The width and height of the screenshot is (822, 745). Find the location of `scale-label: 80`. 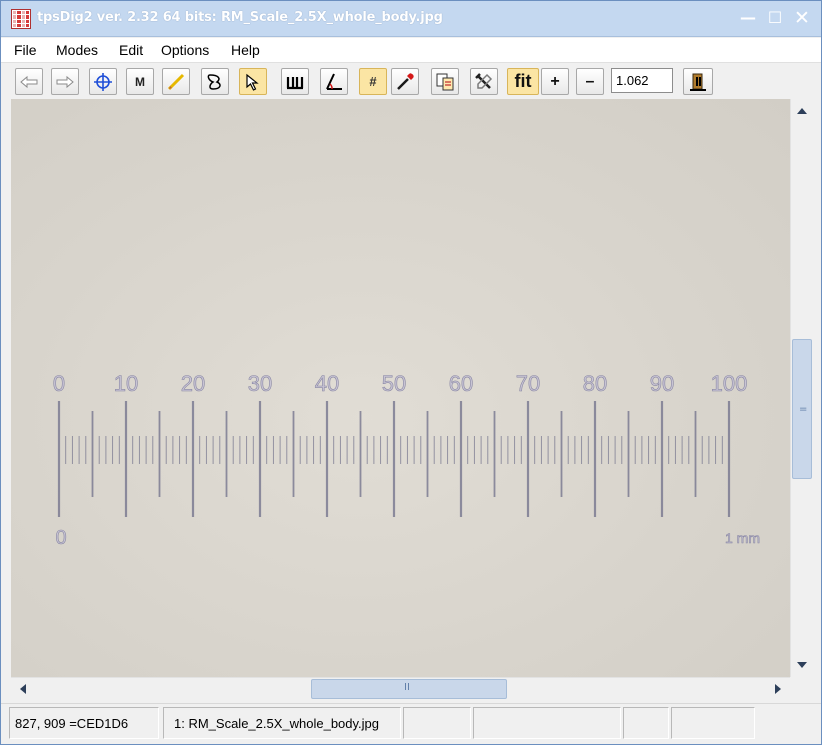

scale-label: 80 is located at coordinates (595, 383).